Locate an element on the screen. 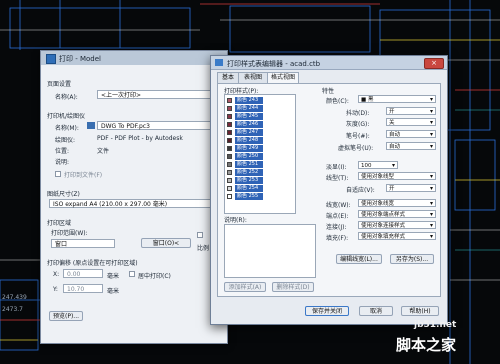 Image resolution: width=500 pixels, height=364 pixels. style-name: 颜色 249 is located at coordinates (249, 148).